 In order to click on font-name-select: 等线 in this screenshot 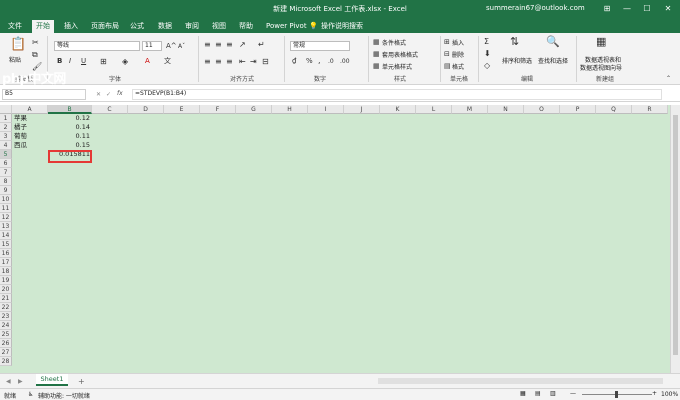, I will do `click(97, 46)`.